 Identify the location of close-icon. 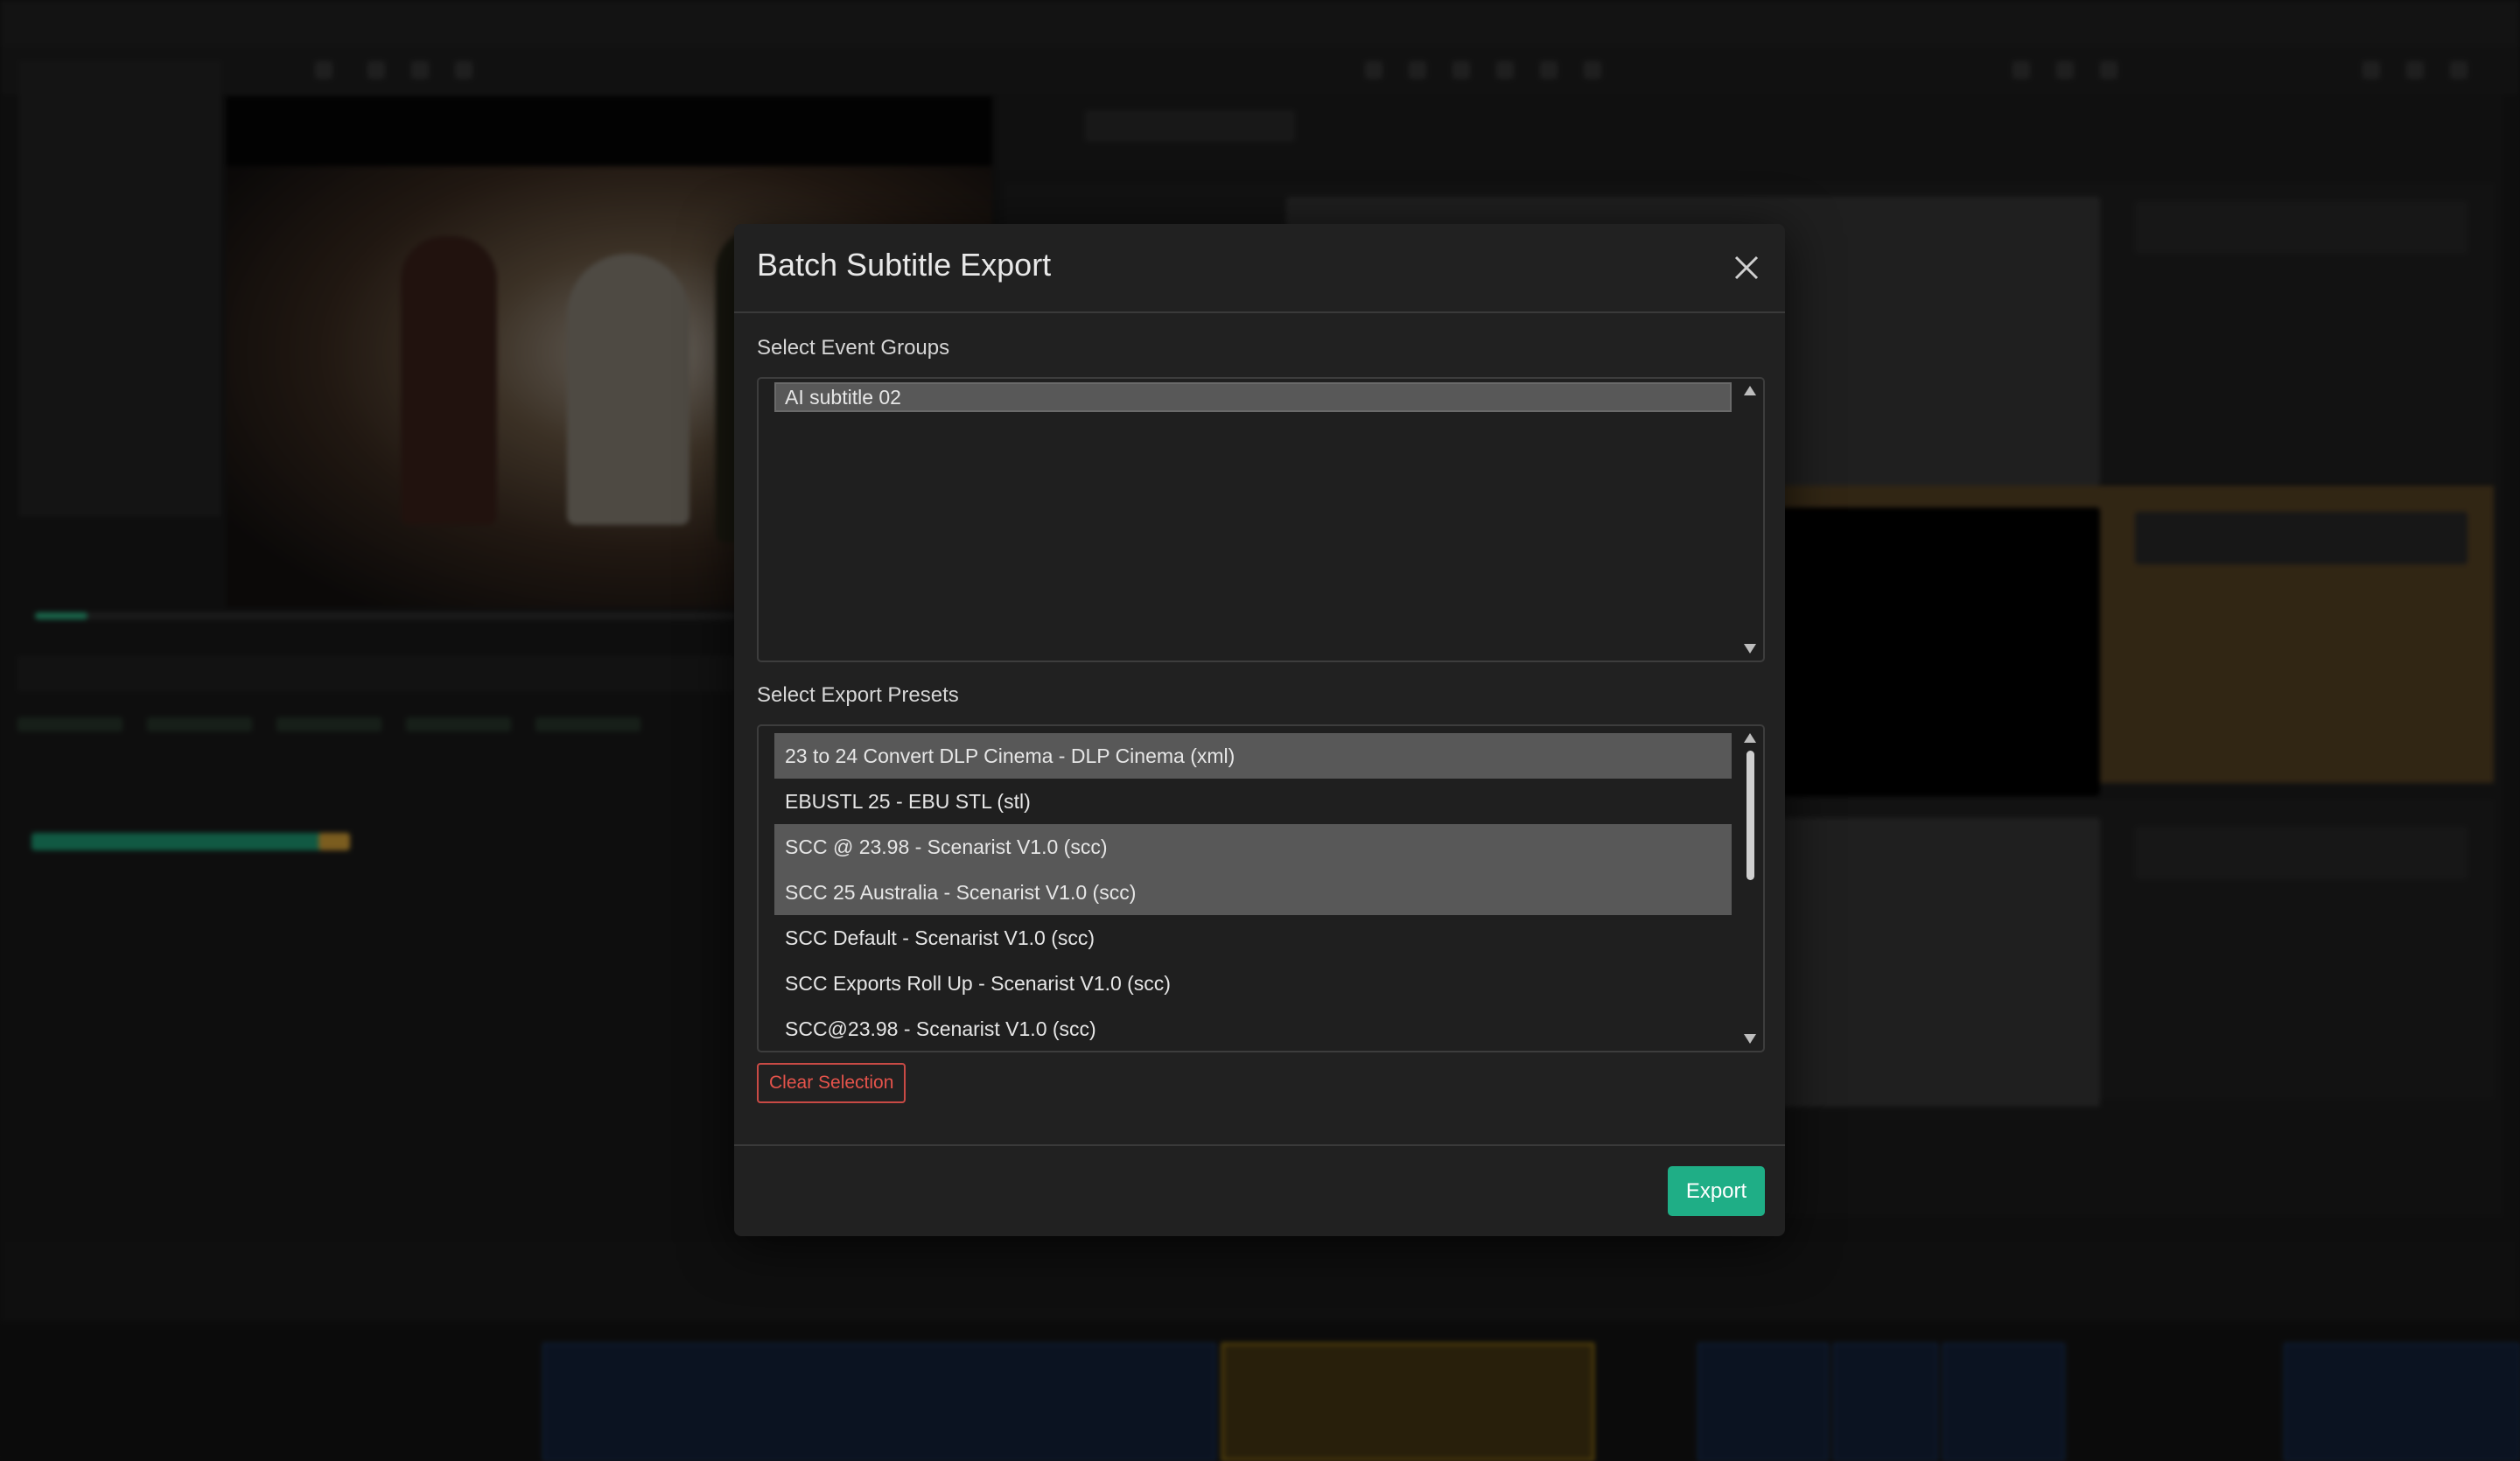
(1746, 267).